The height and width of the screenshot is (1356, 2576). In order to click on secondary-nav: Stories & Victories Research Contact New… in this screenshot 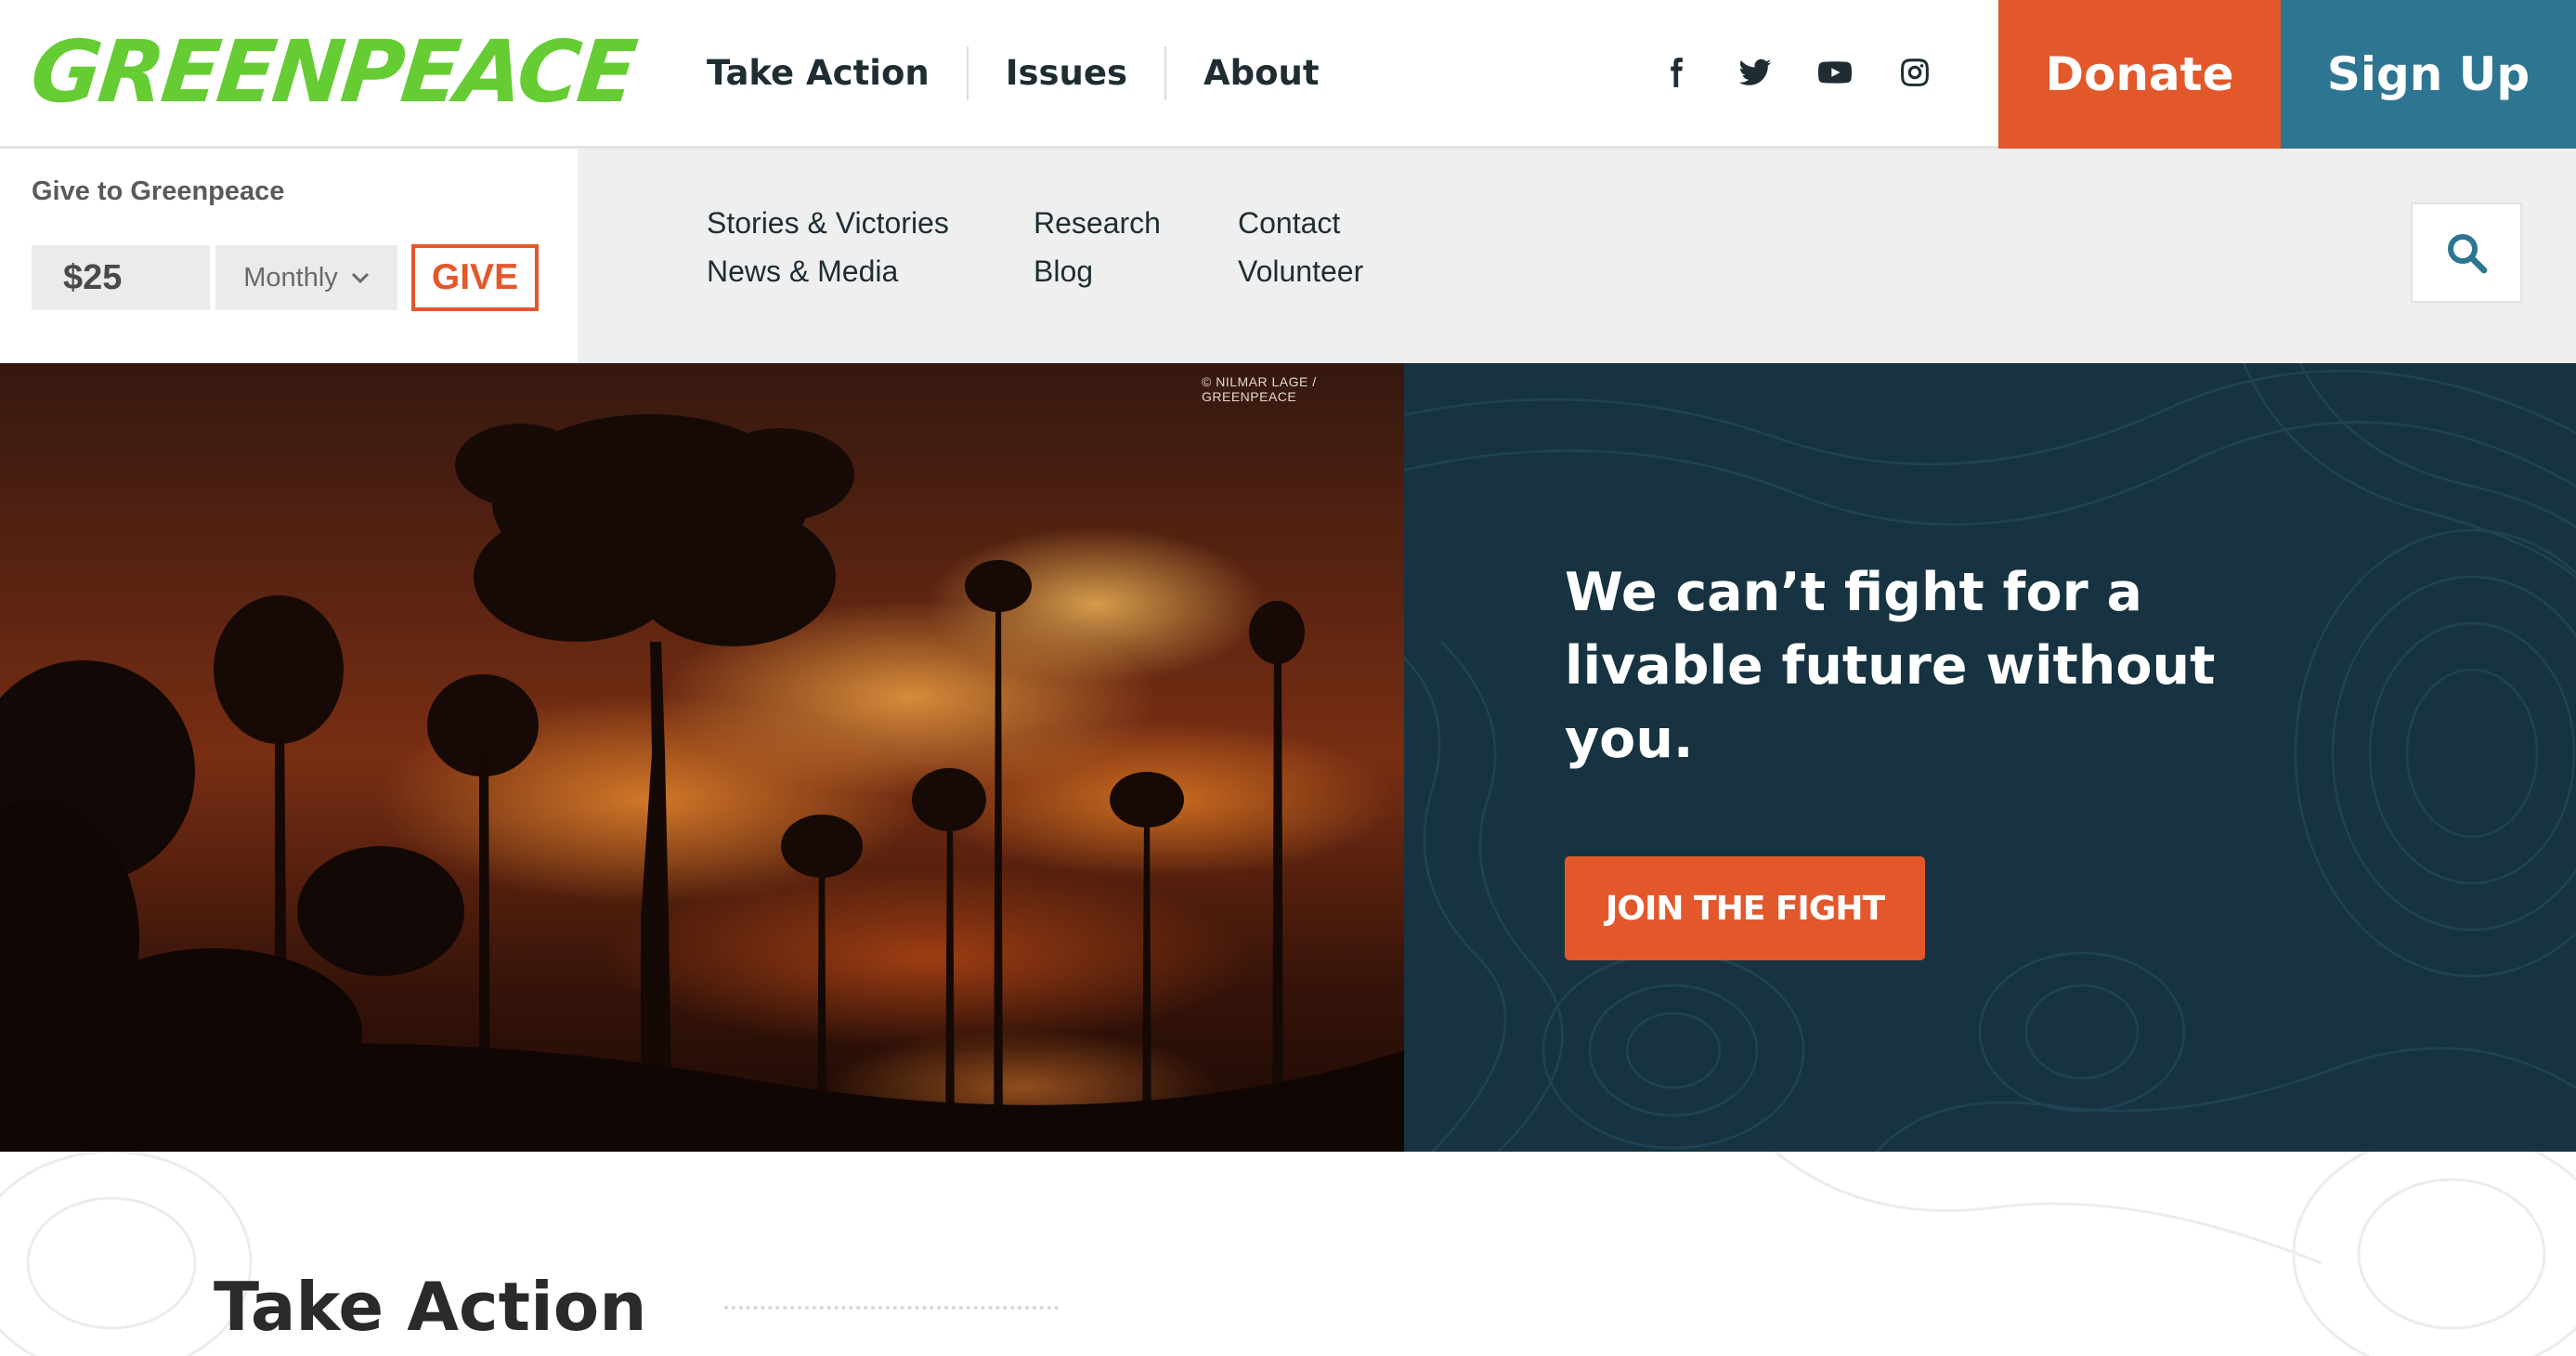, I will do `click(1074, 247)`.